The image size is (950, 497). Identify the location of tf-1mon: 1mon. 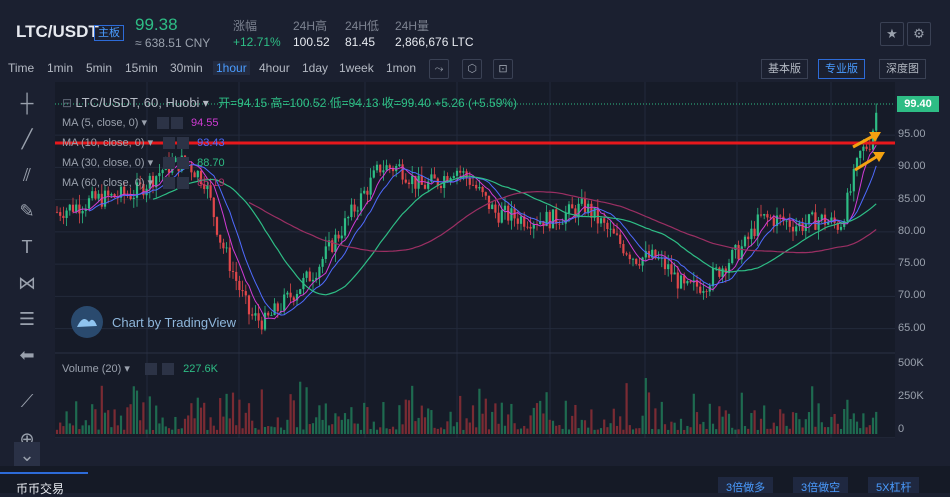
(401, 68).